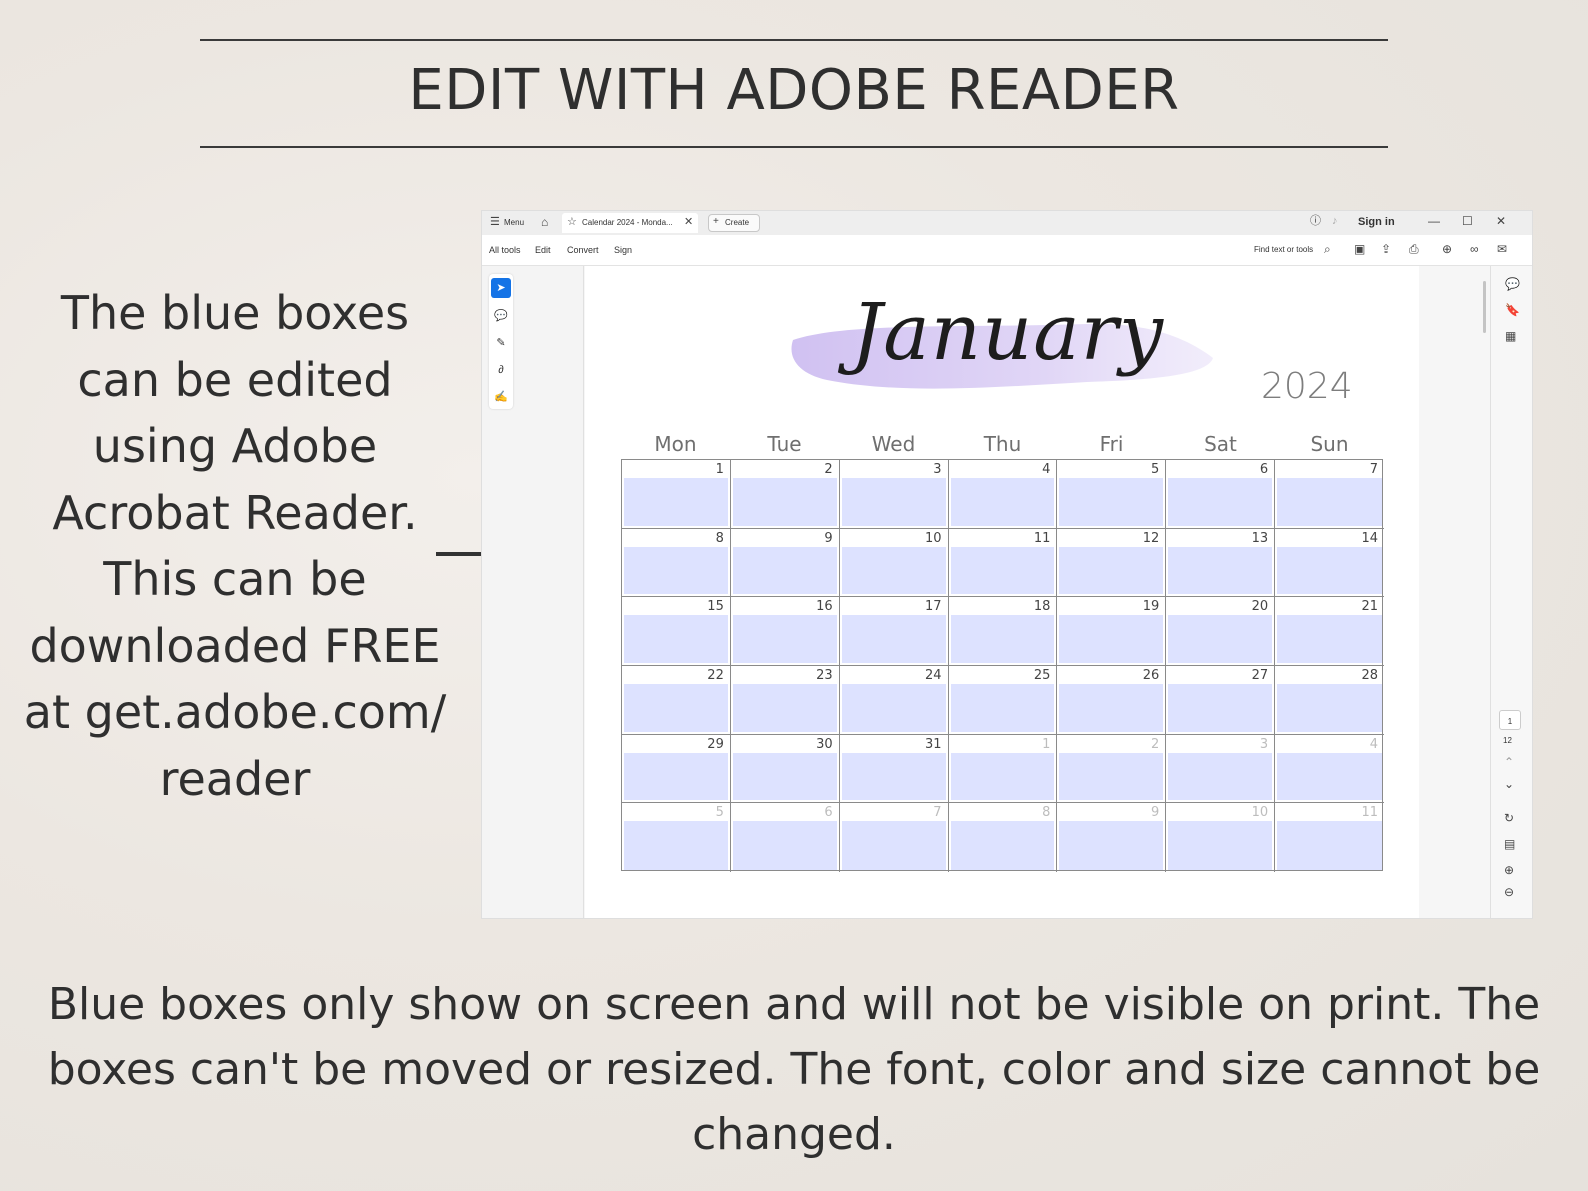 The height and width of the screenshot is (1191, 1588). I want to click on page-up-icon: ⌃, so click(1509, 762).